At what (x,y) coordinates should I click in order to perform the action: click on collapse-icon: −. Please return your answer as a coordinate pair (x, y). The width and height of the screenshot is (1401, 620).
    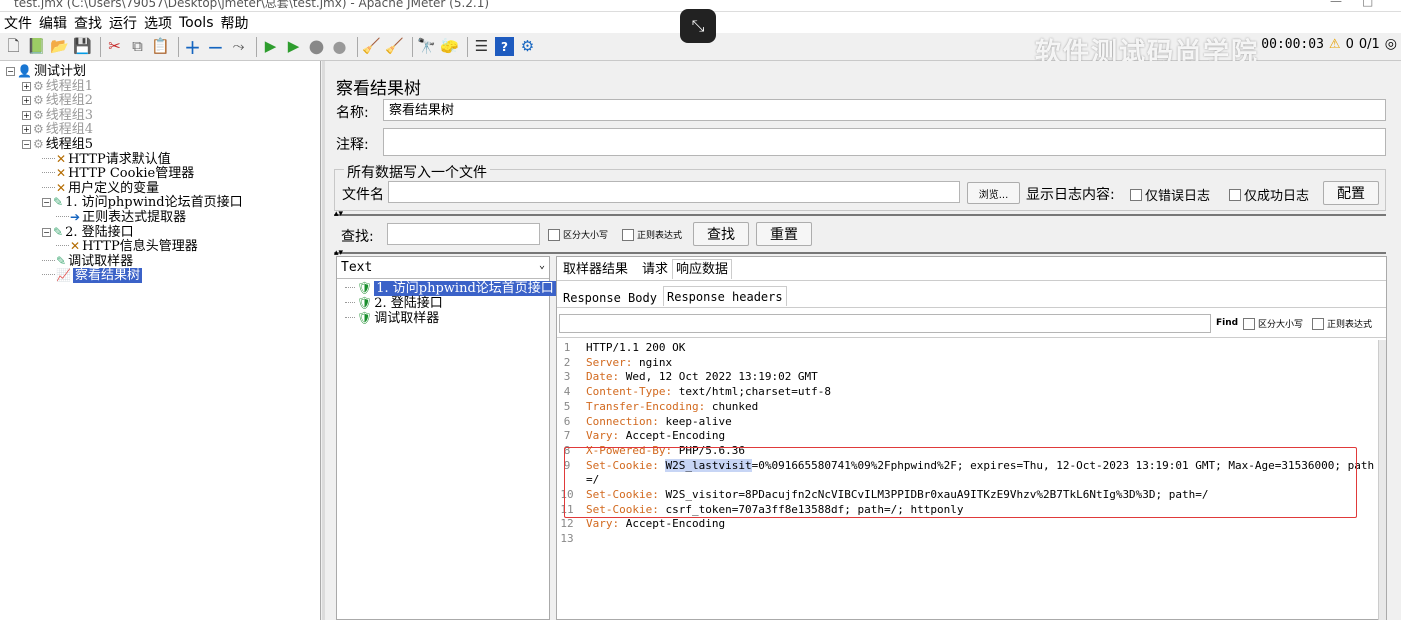
    Looking at the image, I should click on (215, 47).